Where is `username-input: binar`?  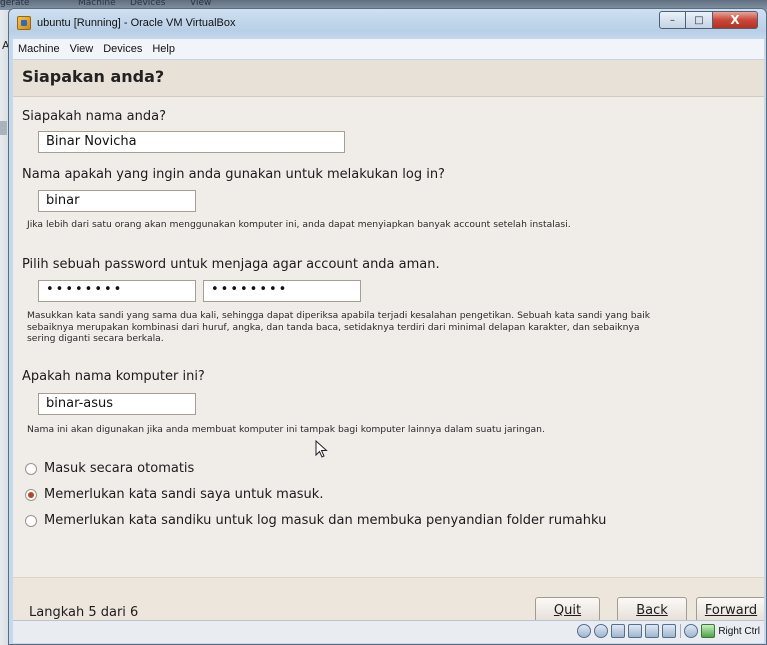
username-input: binar is located at coordinates (117, 201).